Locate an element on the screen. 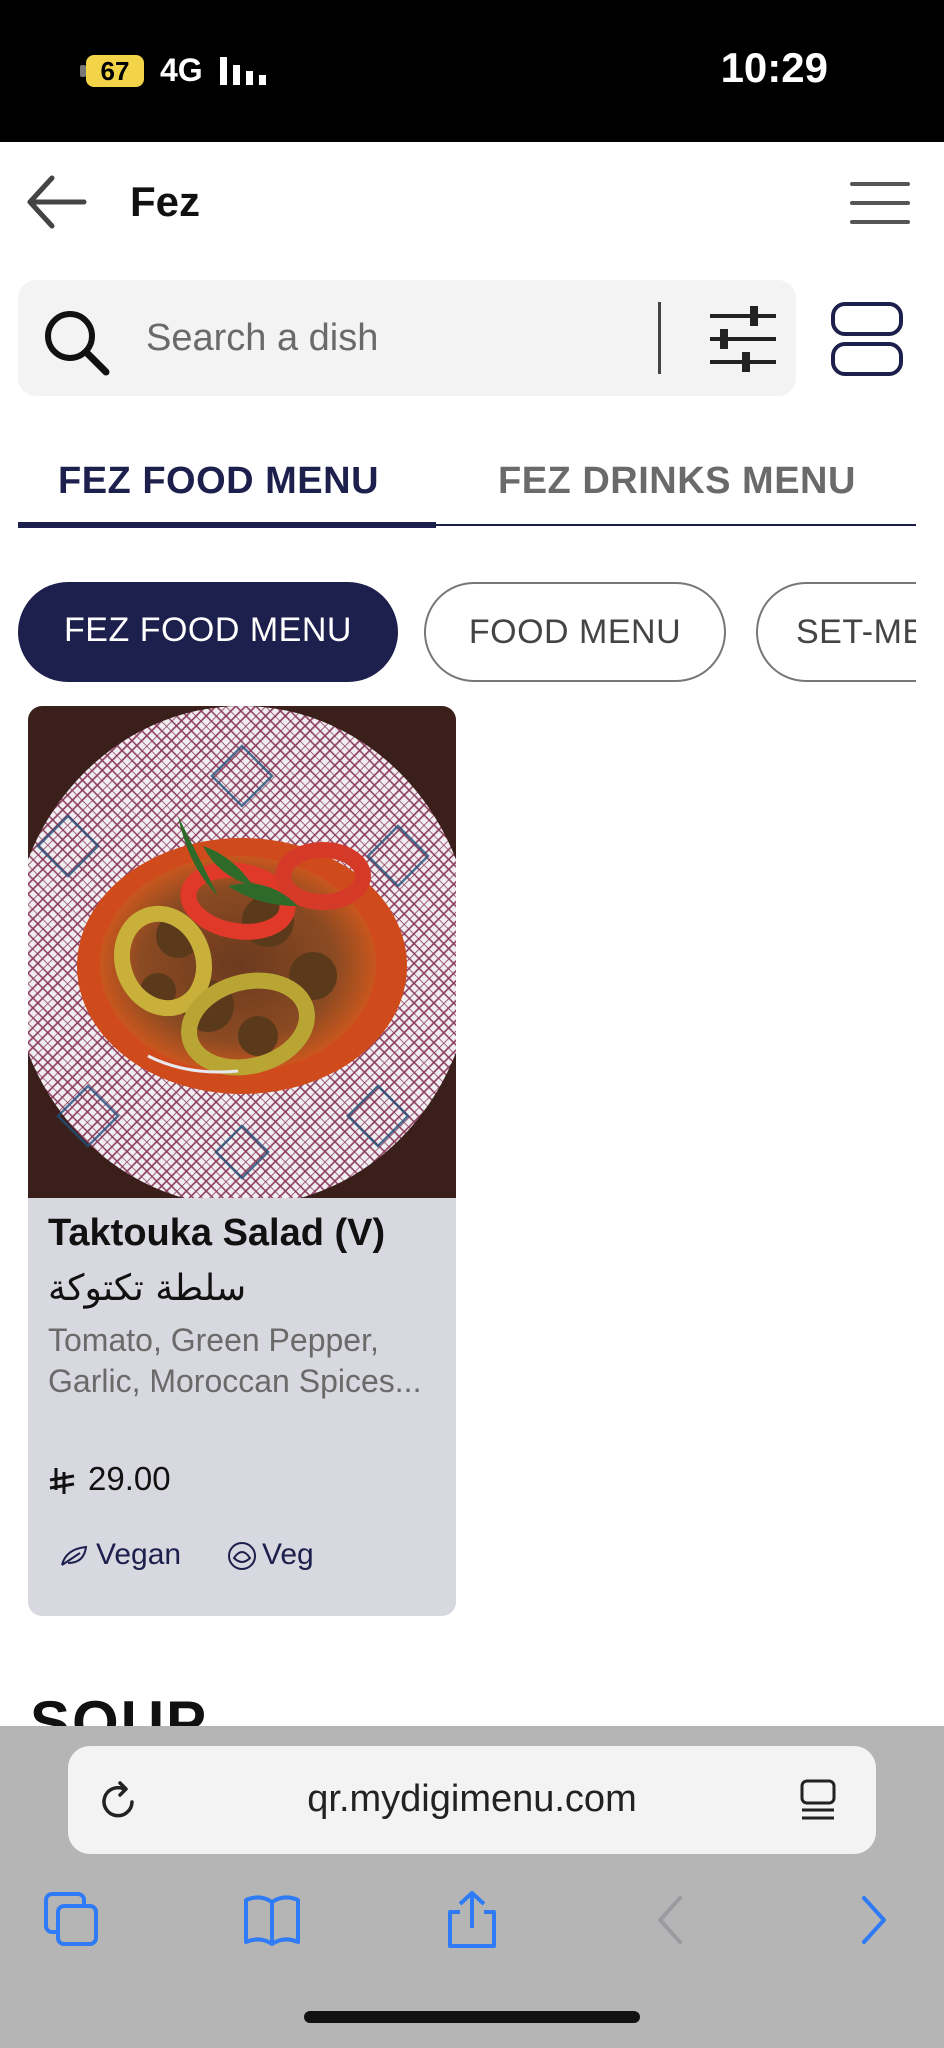 The height and width of the screenshot is (2048, 944). dish-arabic-name: سلطة تكتوكة is located at coordinates (147, 1288).